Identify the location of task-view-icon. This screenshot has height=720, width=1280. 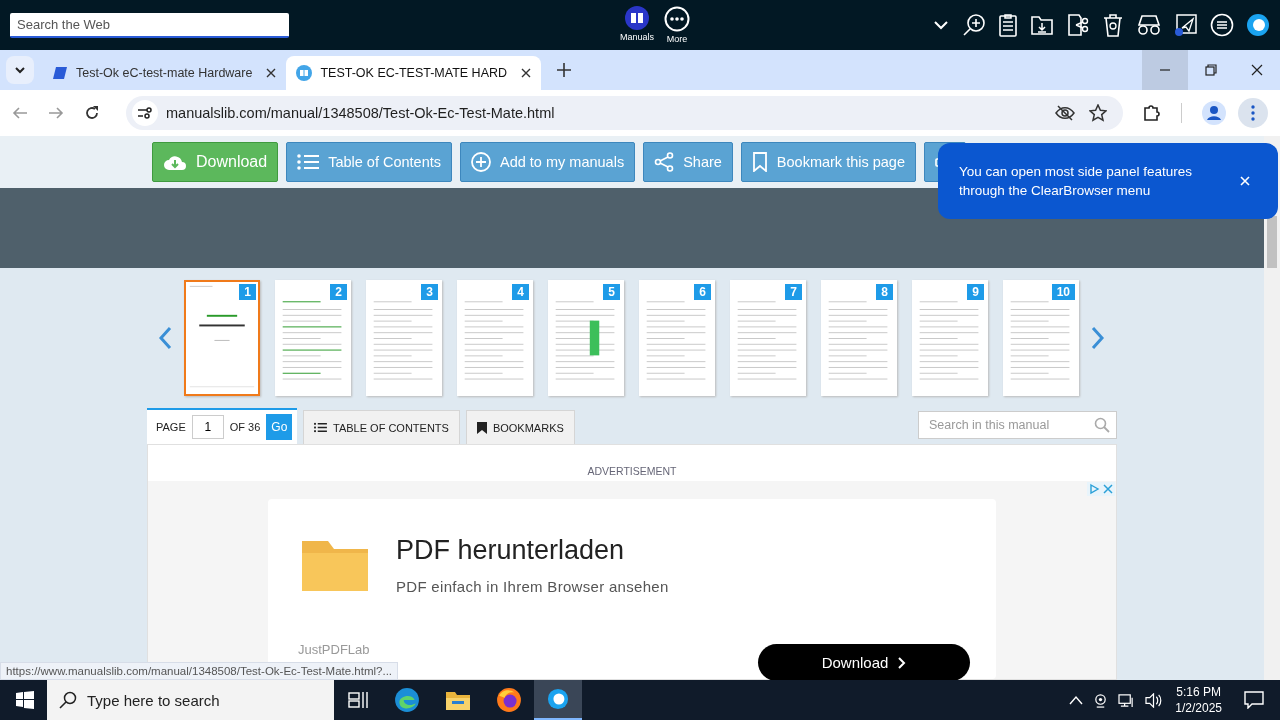
(358, 700).